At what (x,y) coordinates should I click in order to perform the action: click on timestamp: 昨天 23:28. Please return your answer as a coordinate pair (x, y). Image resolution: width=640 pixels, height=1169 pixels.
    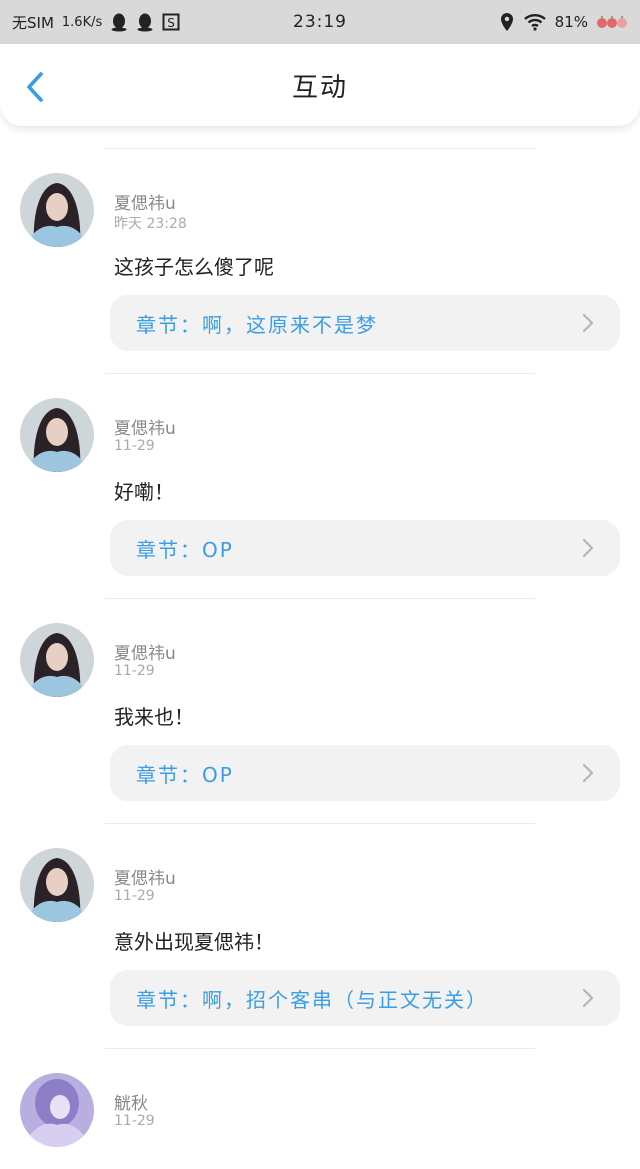
    Looking at the image, I should click on (150, 224).